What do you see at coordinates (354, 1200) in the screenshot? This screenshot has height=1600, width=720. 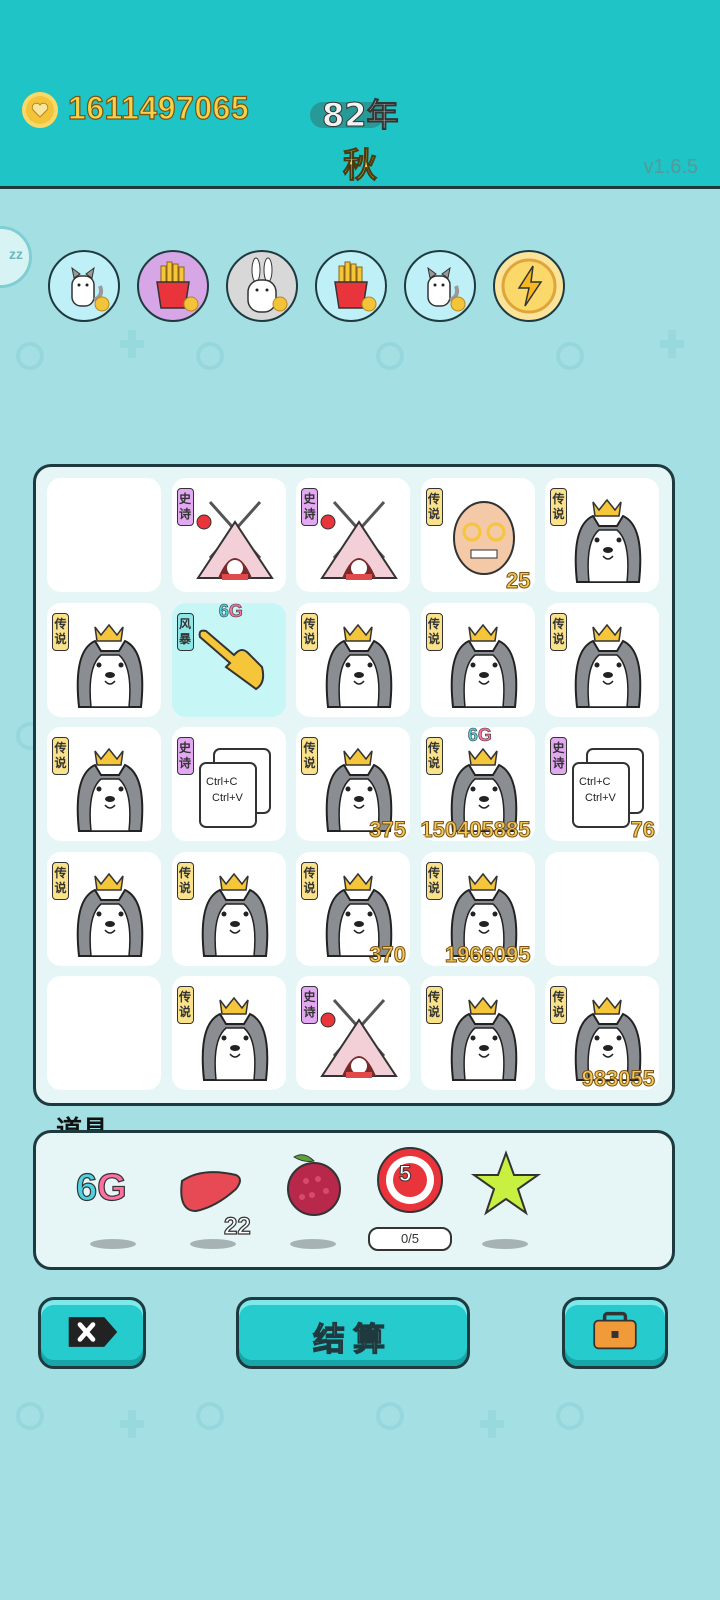 I see `items-panel: 6G 22 5 0/5` at bounding box center [354, 1200].